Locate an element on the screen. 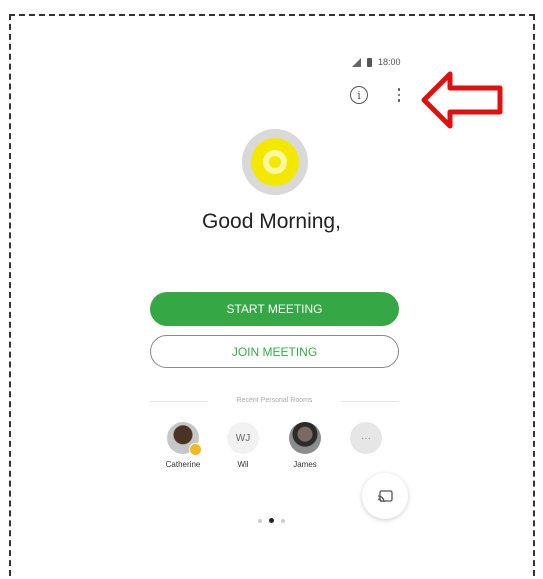 The height and width of the screenshot is (579, 543). status-time: 18:00 is located at coordinates (389, 62).